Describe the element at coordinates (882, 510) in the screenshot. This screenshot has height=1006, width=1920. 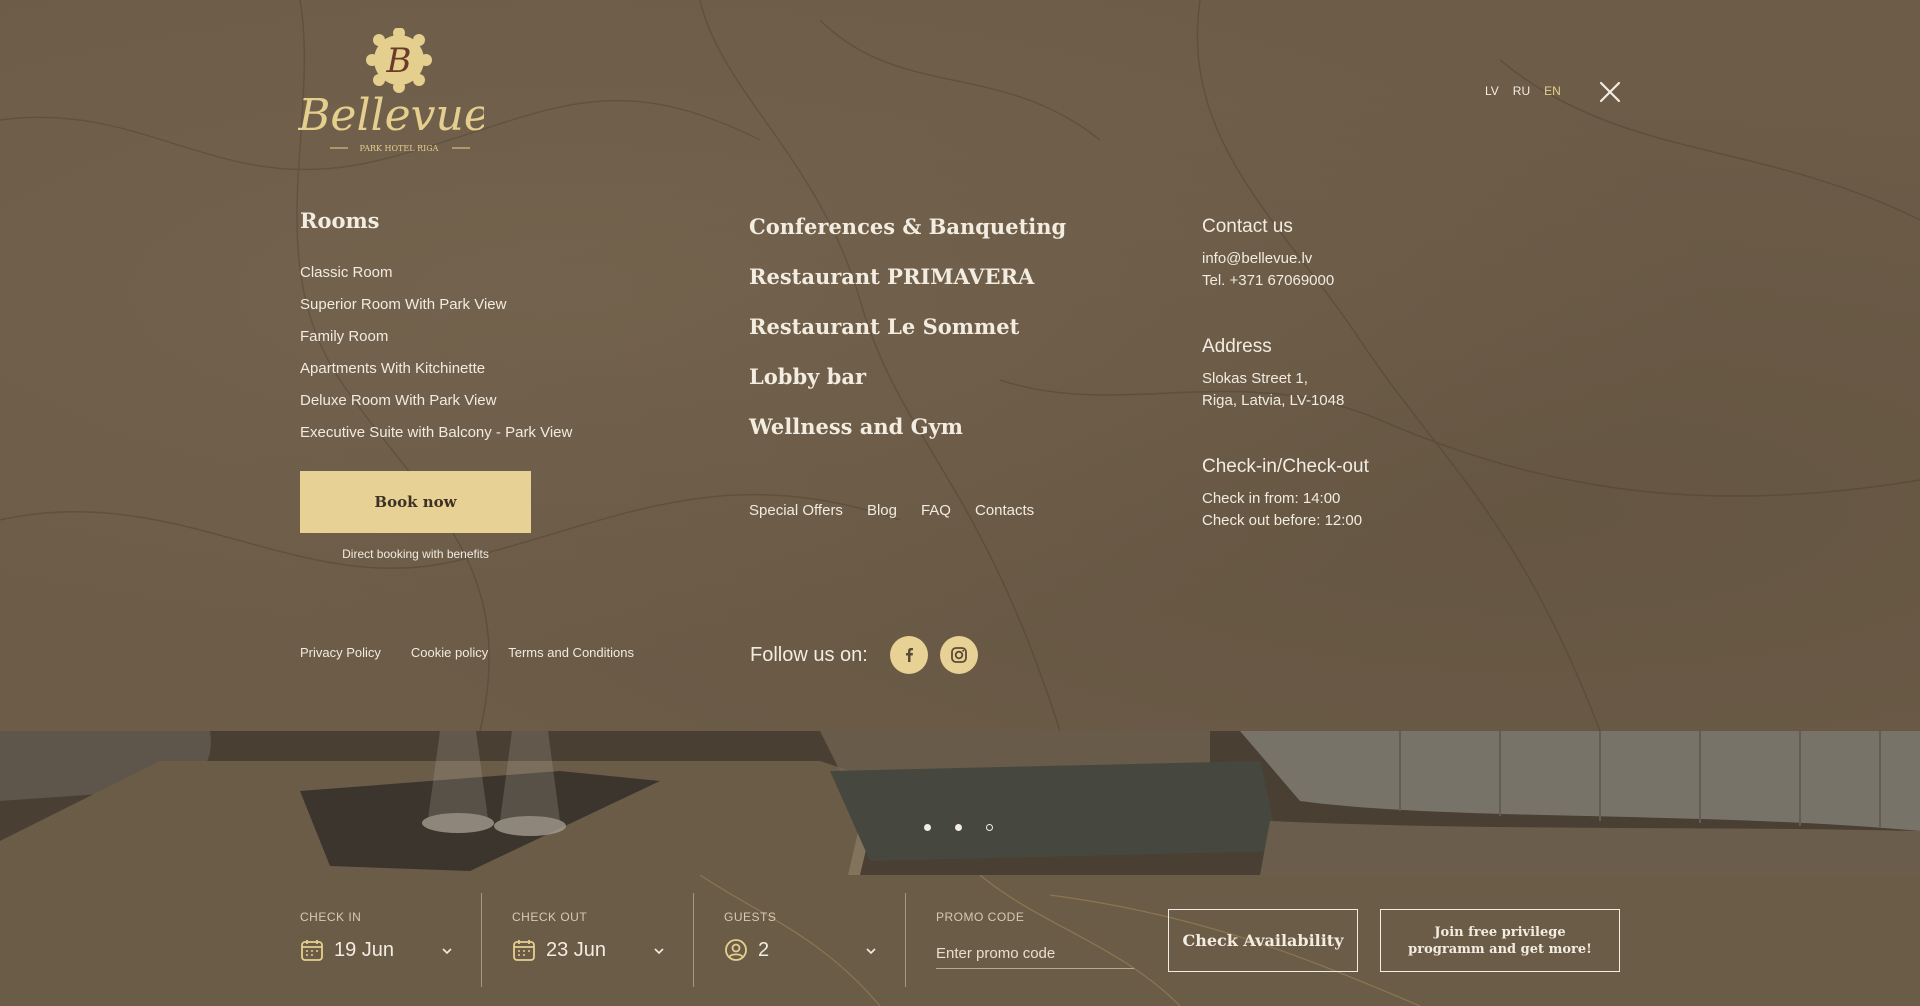
I see `link-blog: Blog` at that location.